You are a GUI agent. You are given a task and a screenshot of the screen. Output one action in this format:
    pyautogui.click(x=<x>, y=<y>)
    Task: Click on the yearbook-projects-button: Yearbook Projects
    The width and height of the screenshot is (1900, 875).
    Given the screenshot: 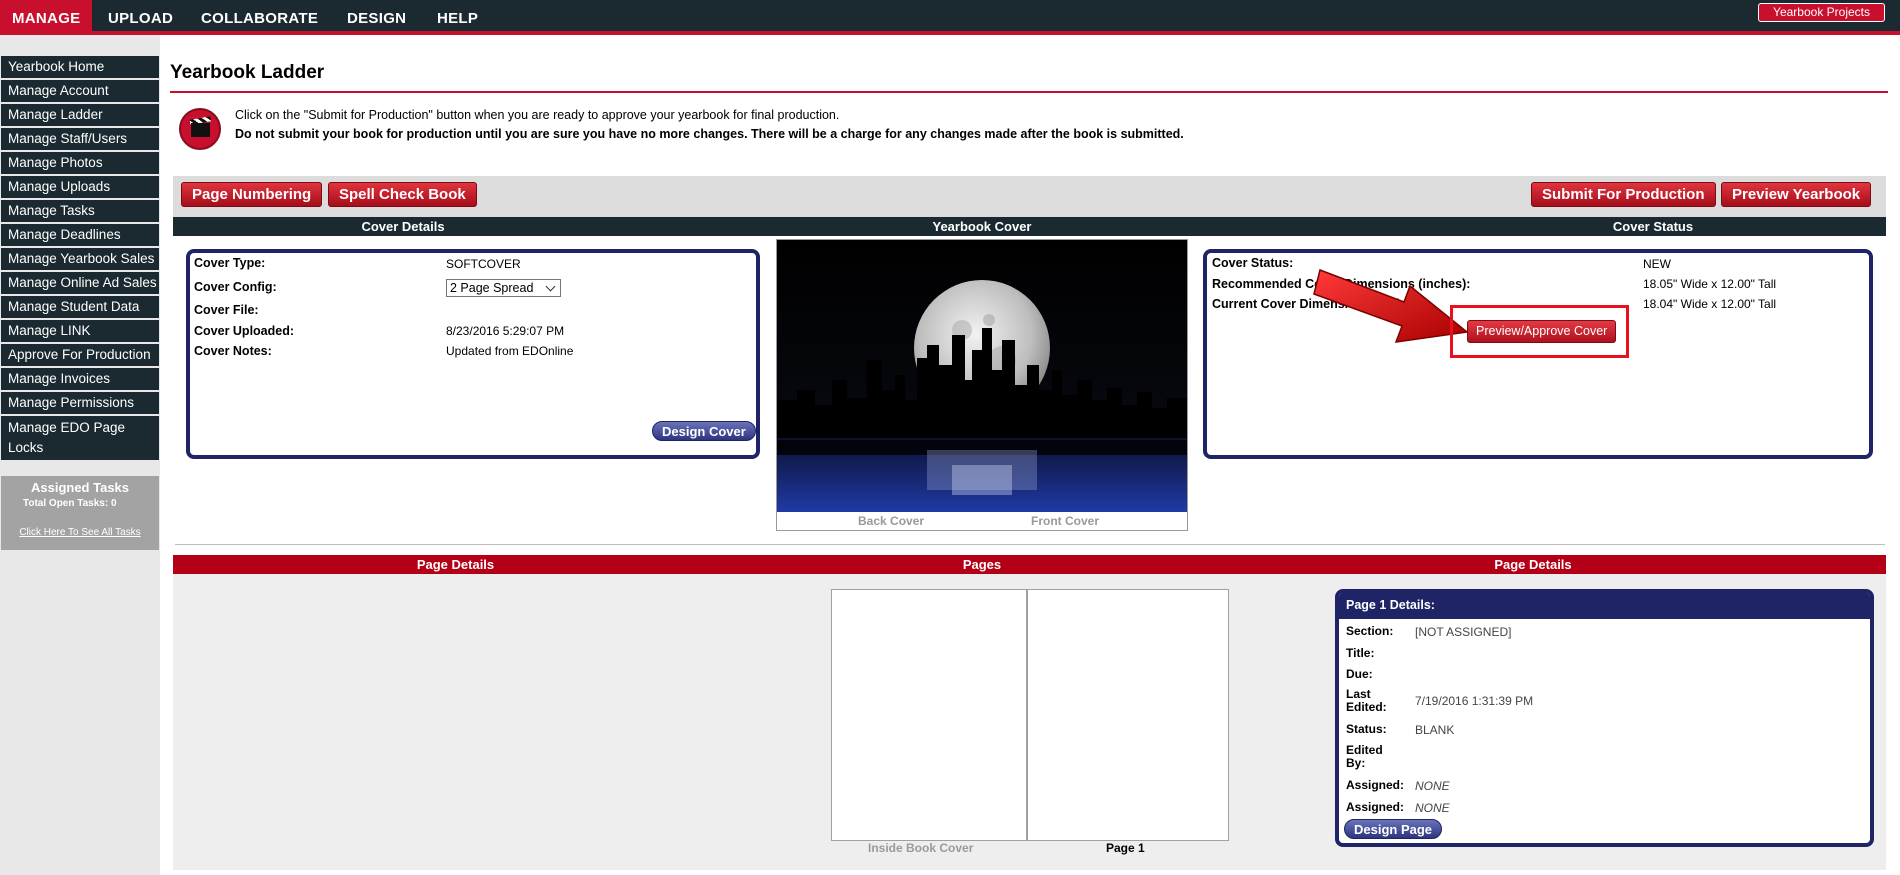 What is the action you would take?
    pyautogui.click(x=1821, y=12)
    